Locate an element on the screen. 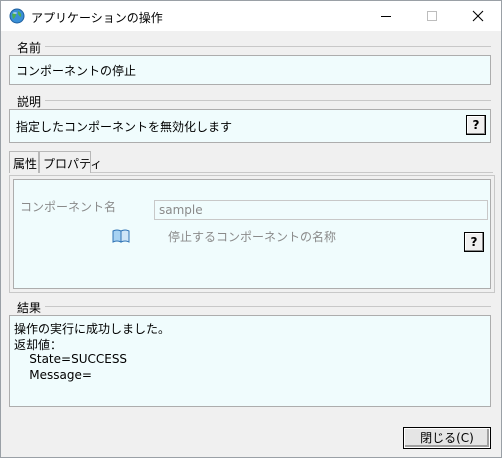 The height and width of the screenshot is (458, 502). component-name-input is located at coordinates (321, 210).